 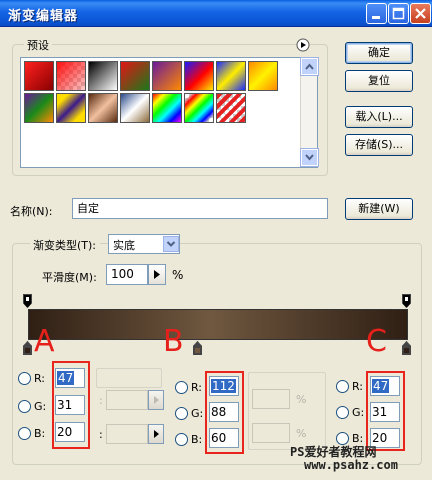 What do you see at coordinates (144, 244) in the screenshot?
I see `gradient-type-select: 实底` at bounding box center [144, 244].